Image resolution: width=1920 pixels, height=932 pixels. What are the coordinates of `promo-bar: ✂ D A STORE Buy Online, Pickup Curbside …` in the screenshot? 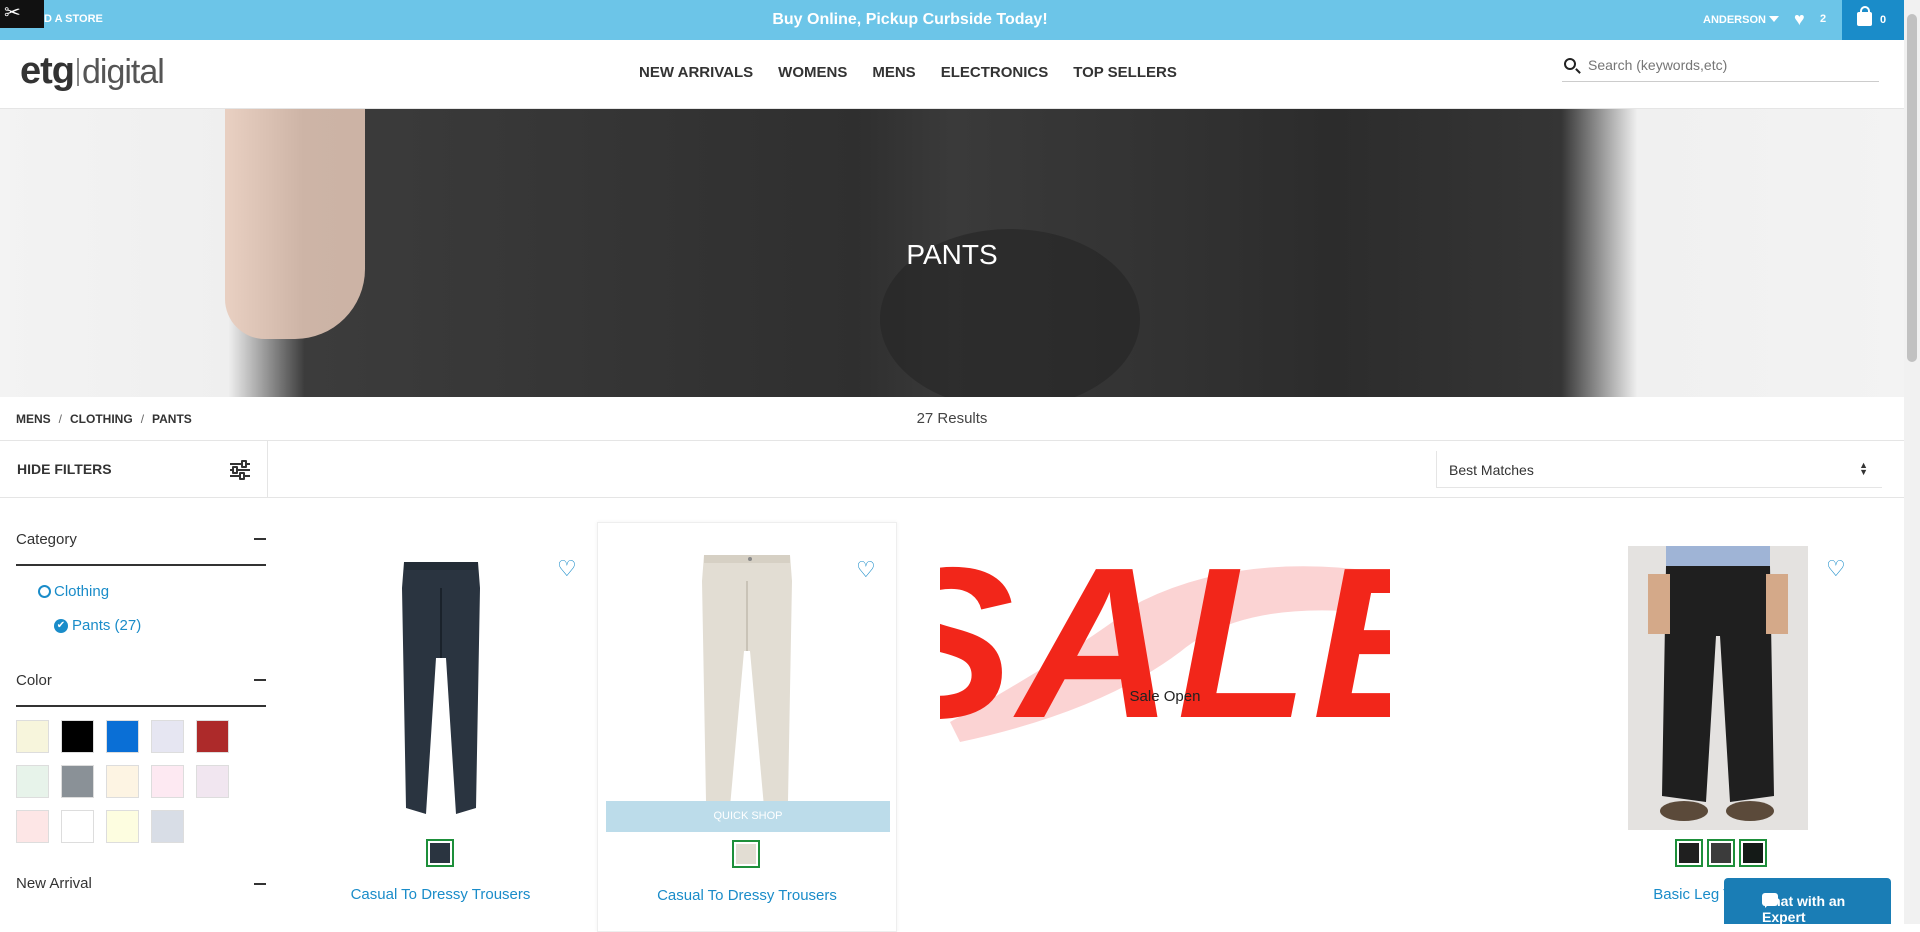 It's located at (952, 20).